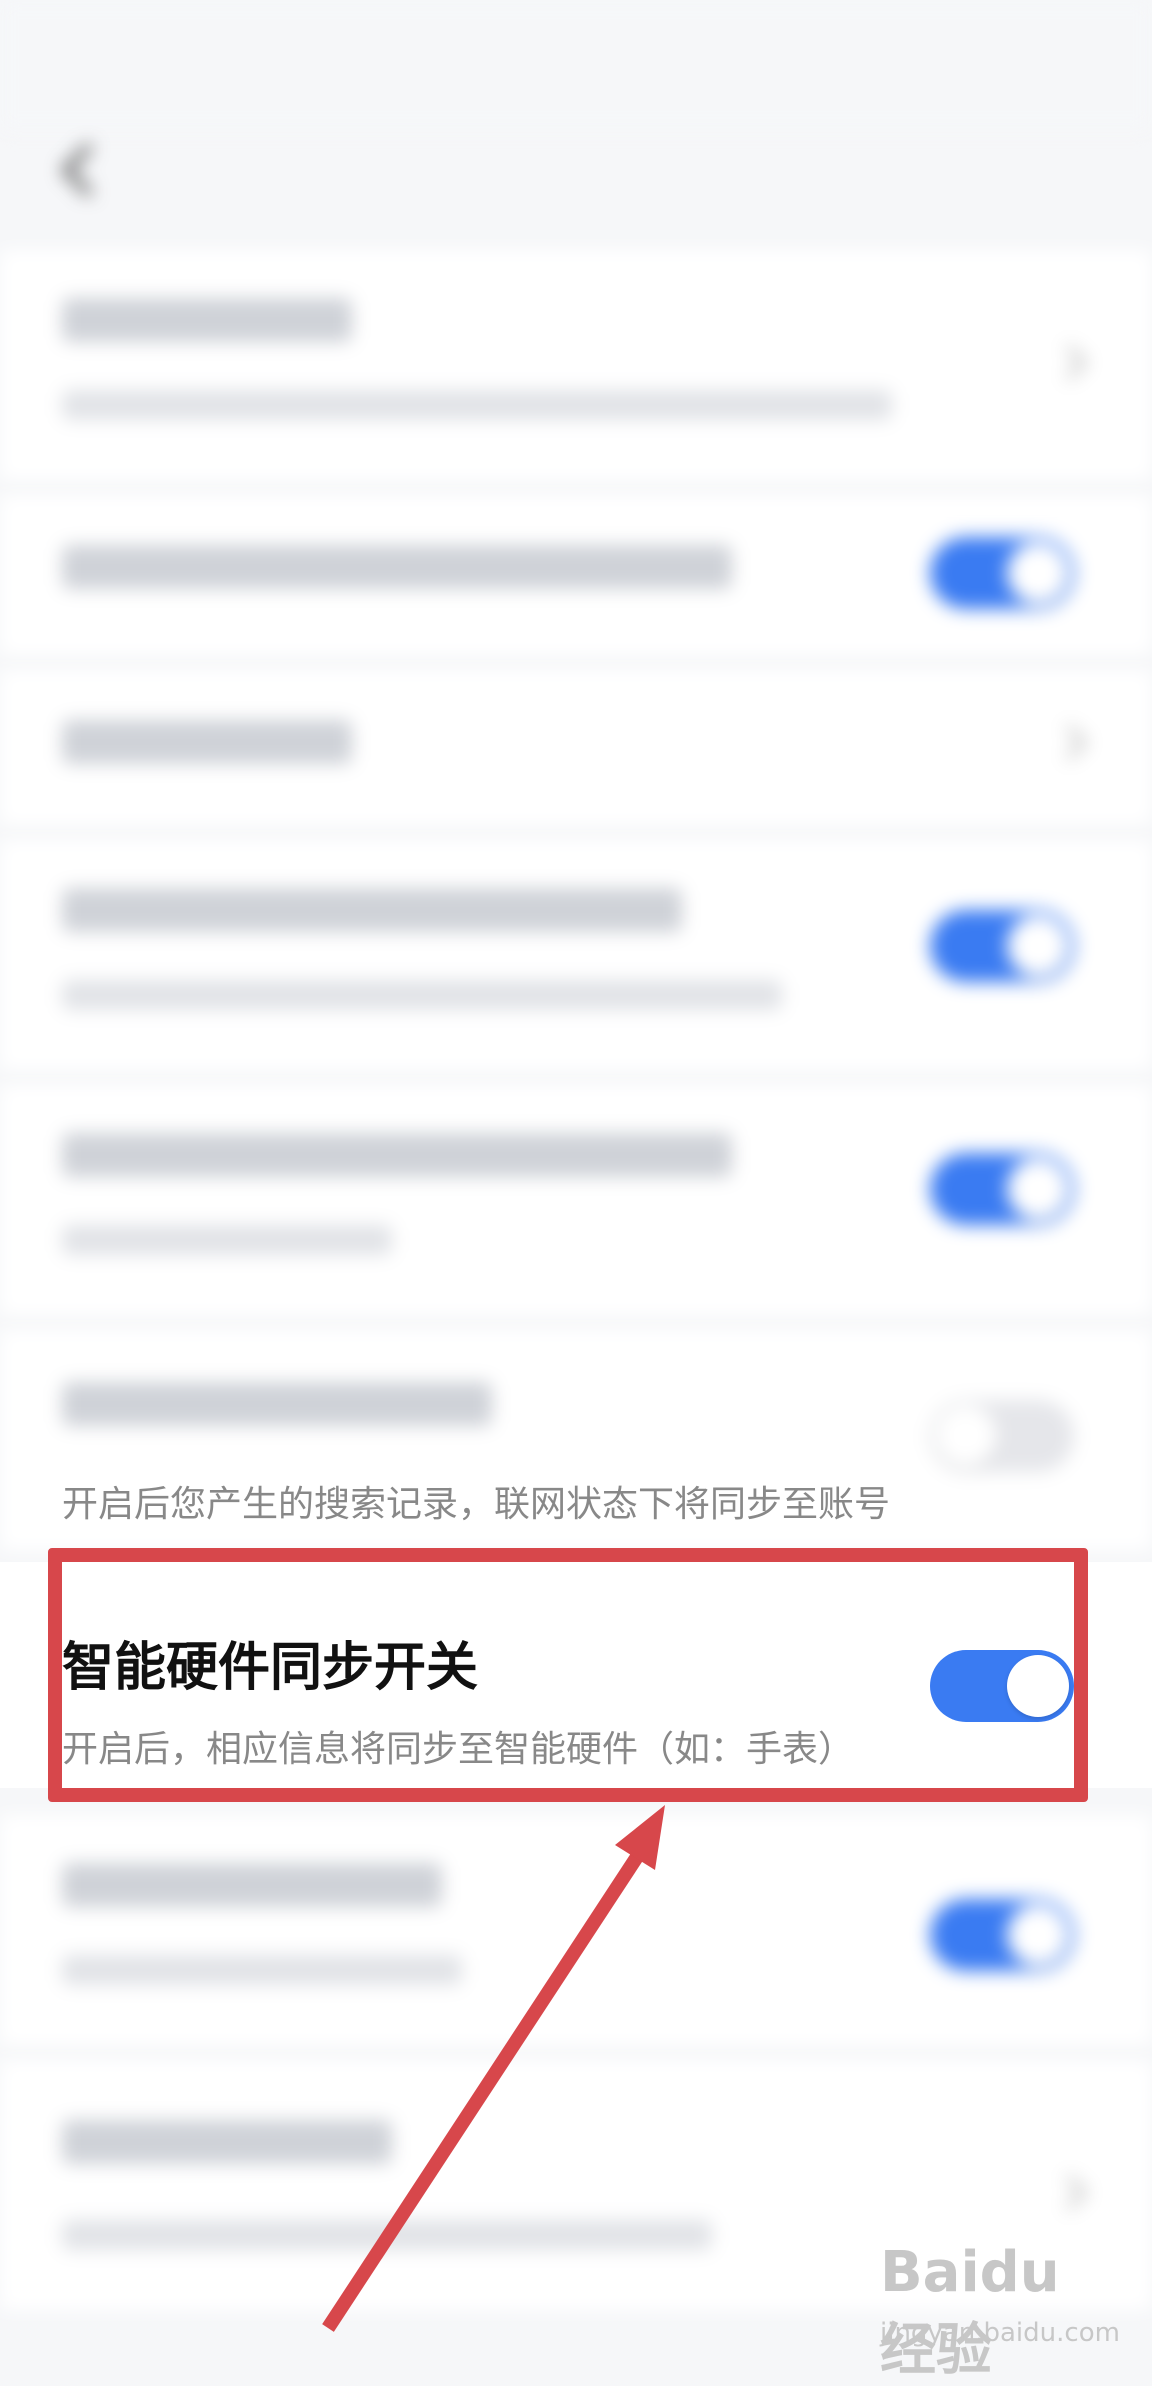  What do you see at coordinates (1002, 1436) in the screenshot?
I see `row-6-toggle` at bounding box center [1002, 1436].